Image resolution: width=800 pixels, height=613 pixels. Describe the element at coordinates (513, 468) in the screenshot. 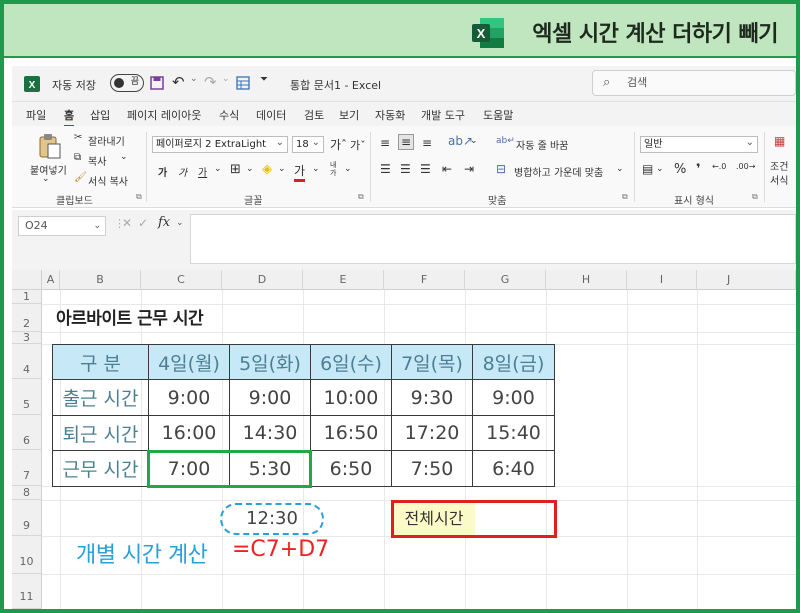

I see `table-cell: 6:40` at that location.